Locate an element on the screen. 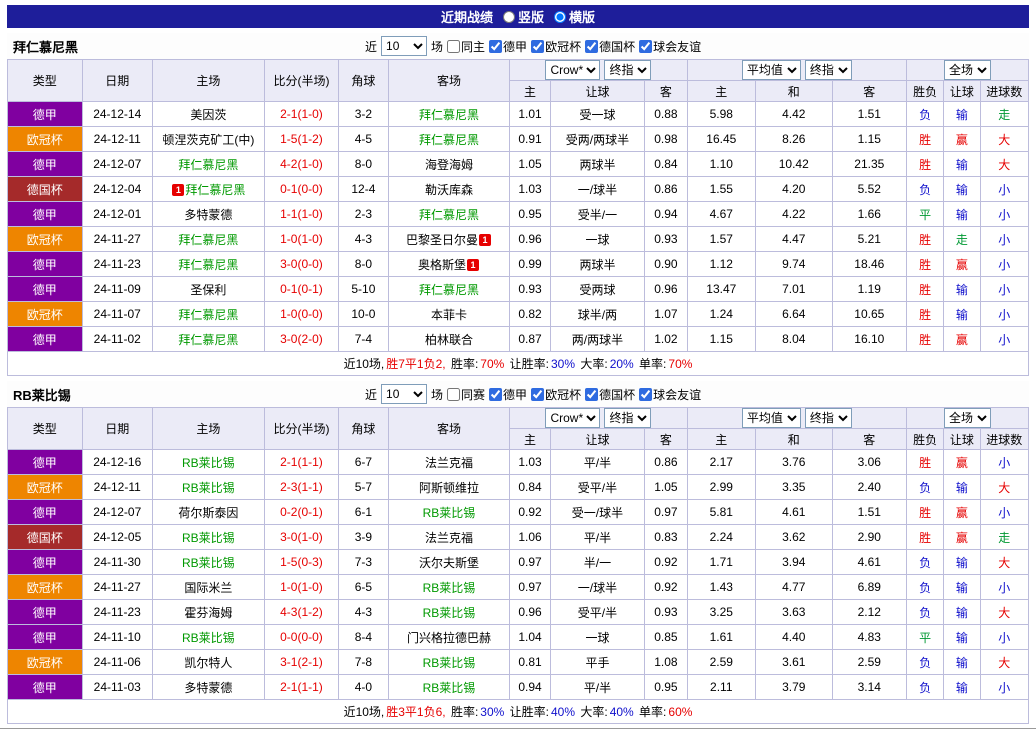 The height and width of the screenshot is (738, 1036). same-filter: 同赛 is located at coordinates (466, 394).